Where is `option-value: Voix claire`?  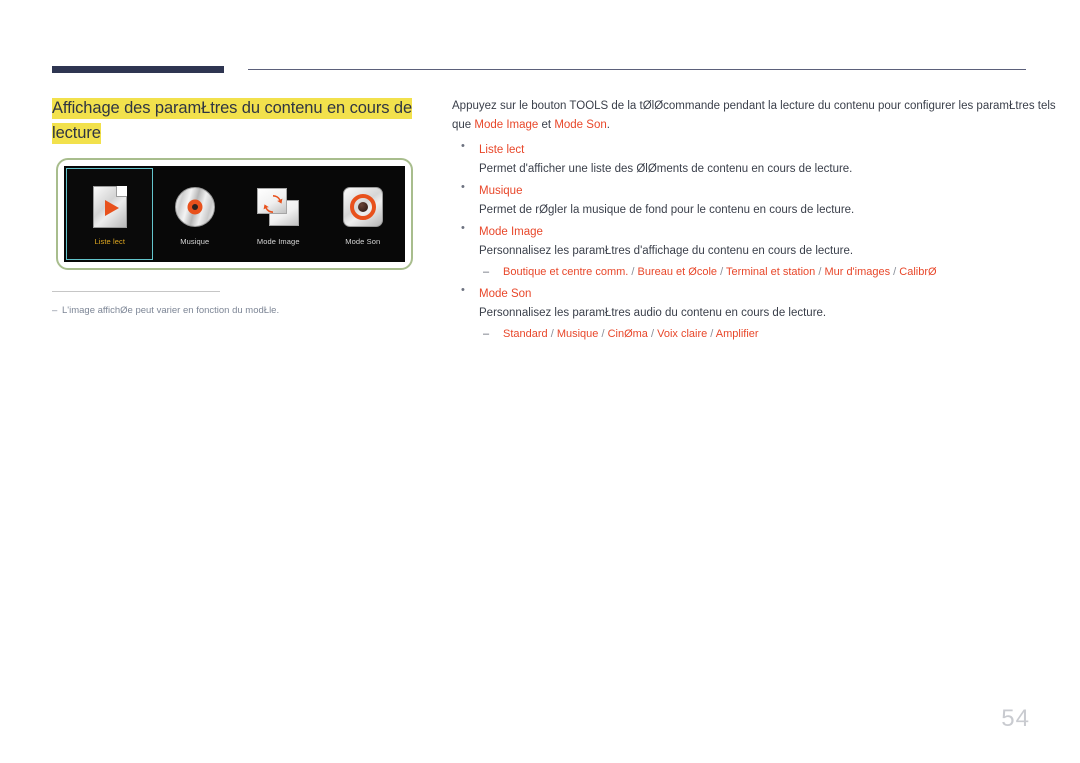 option-value: Voix claire is located at coordinates (682, 334).